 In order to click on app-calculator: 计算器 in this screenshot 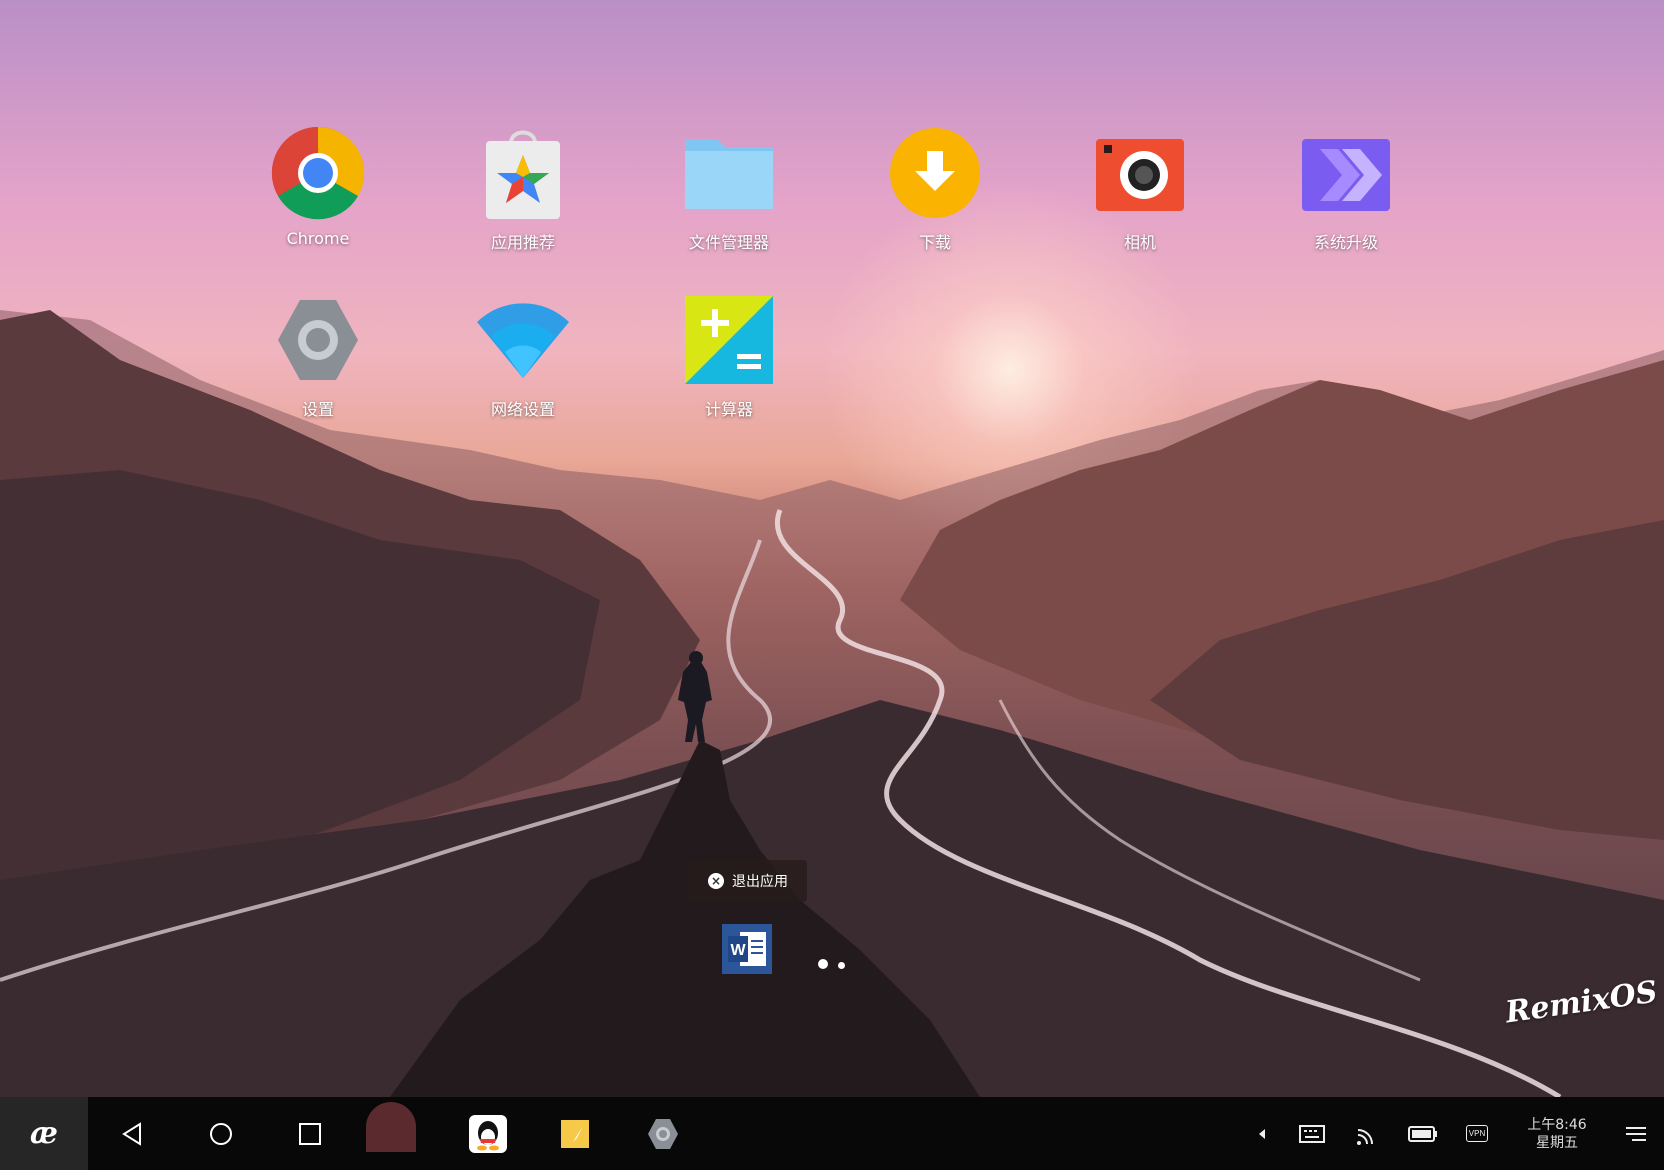, I will do `click(729, 356)`.